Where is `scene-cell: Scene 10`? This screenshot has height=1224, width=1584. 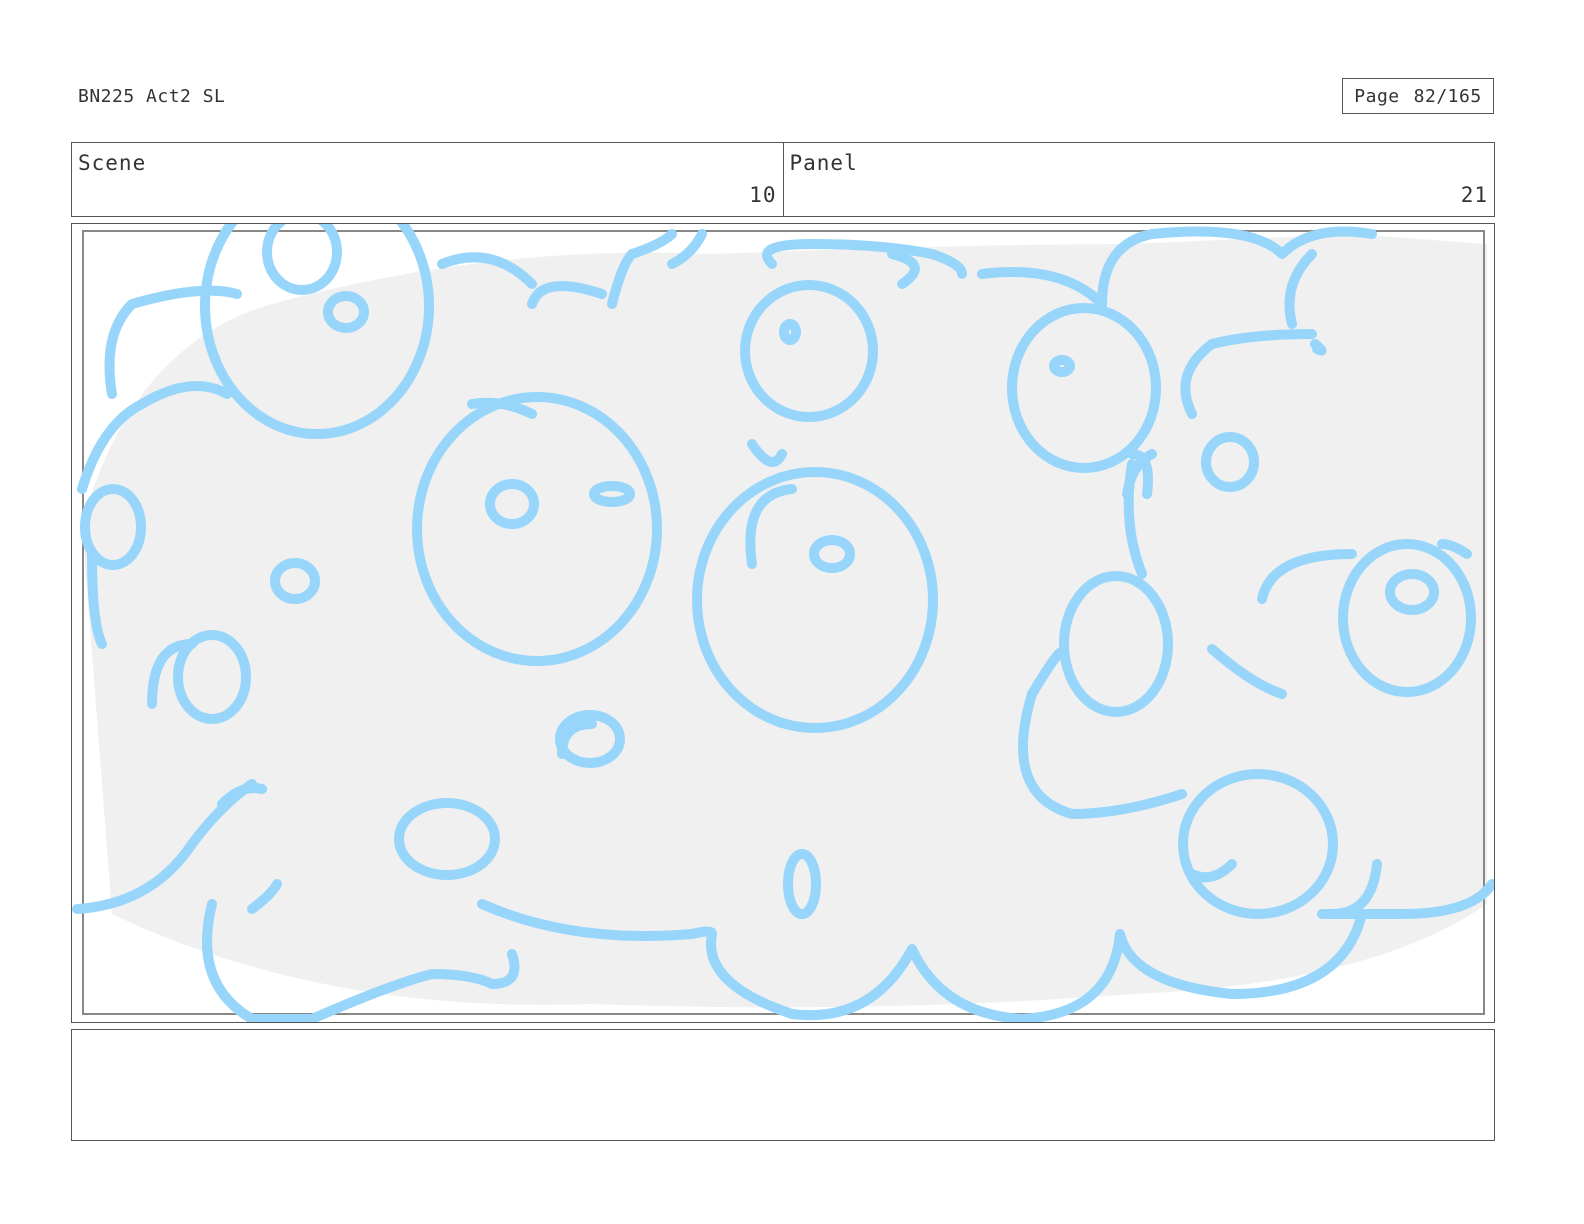
scene-cell: Scene 10 is located at coordinates (427, 179).